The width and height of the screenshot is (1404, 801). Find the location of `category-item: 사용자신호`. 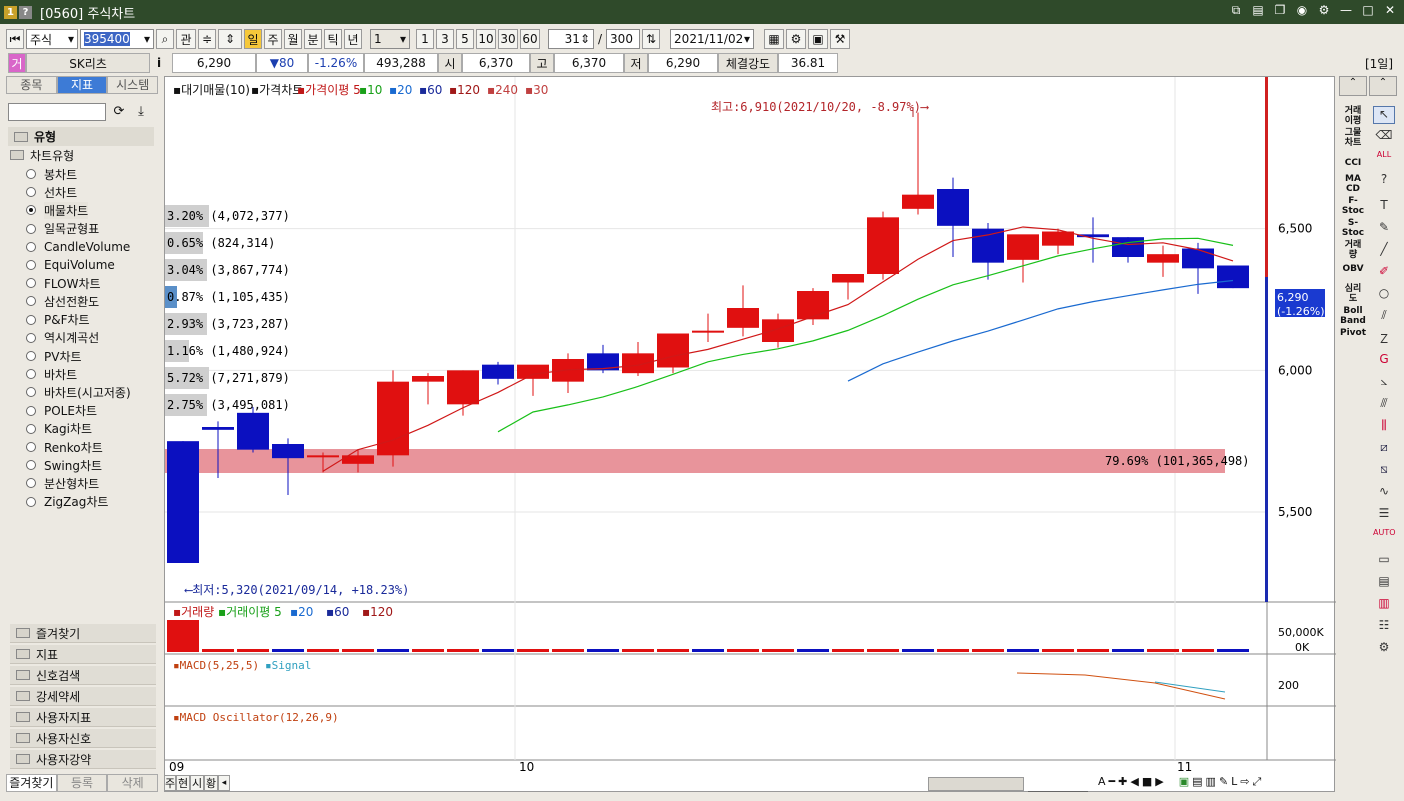

category-item: 사용자신호 is located at coordinates (83, 738).